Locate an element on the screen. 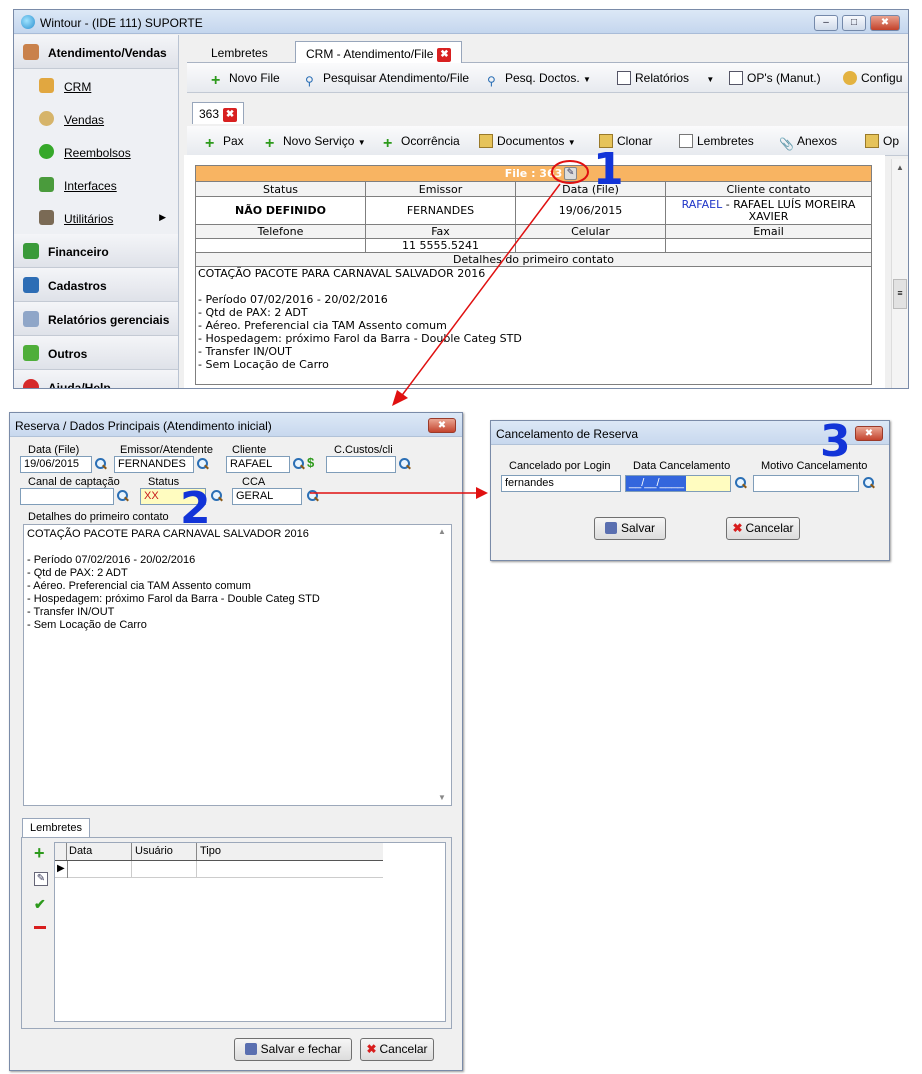 The image size is (922, 1074). highlight-circle is located at coordinates (570, 172).